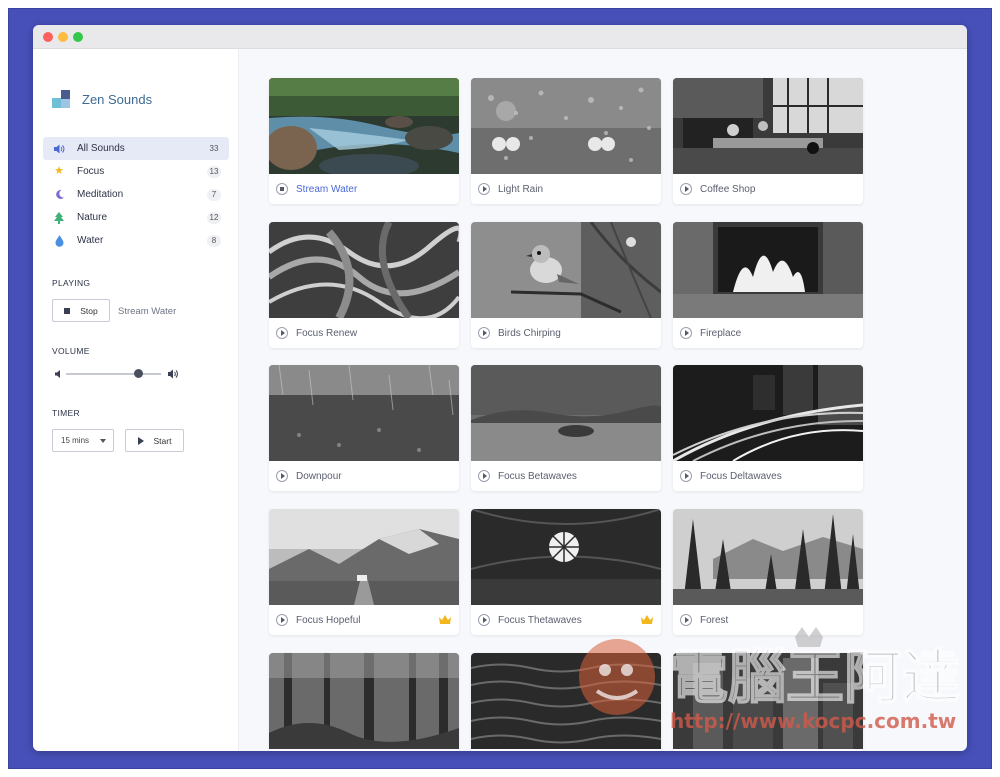  Describe the element at coordinates (100, 194) in the screenshot. I see `category-label: Meditation` at that location.